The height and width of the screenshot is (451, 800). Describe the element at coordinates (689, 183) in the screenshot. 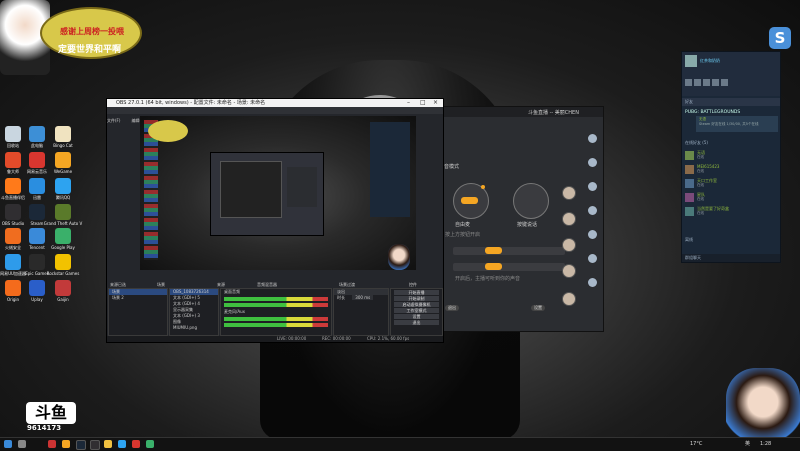

I see `friend-avatar` at that location.